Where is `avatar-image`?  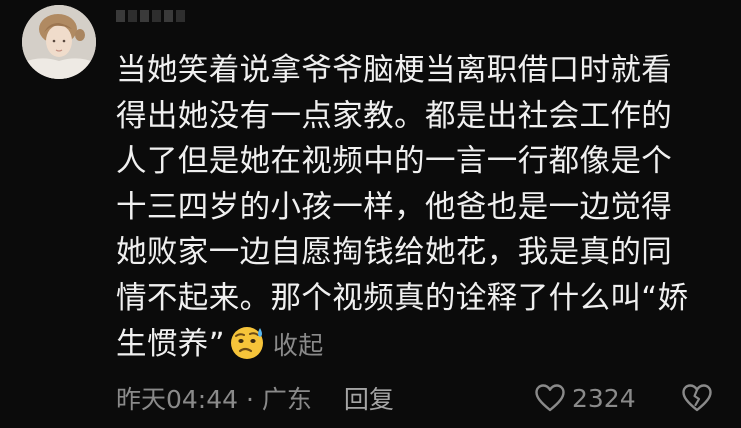
avatar-image is located at coordinates (59, 42).